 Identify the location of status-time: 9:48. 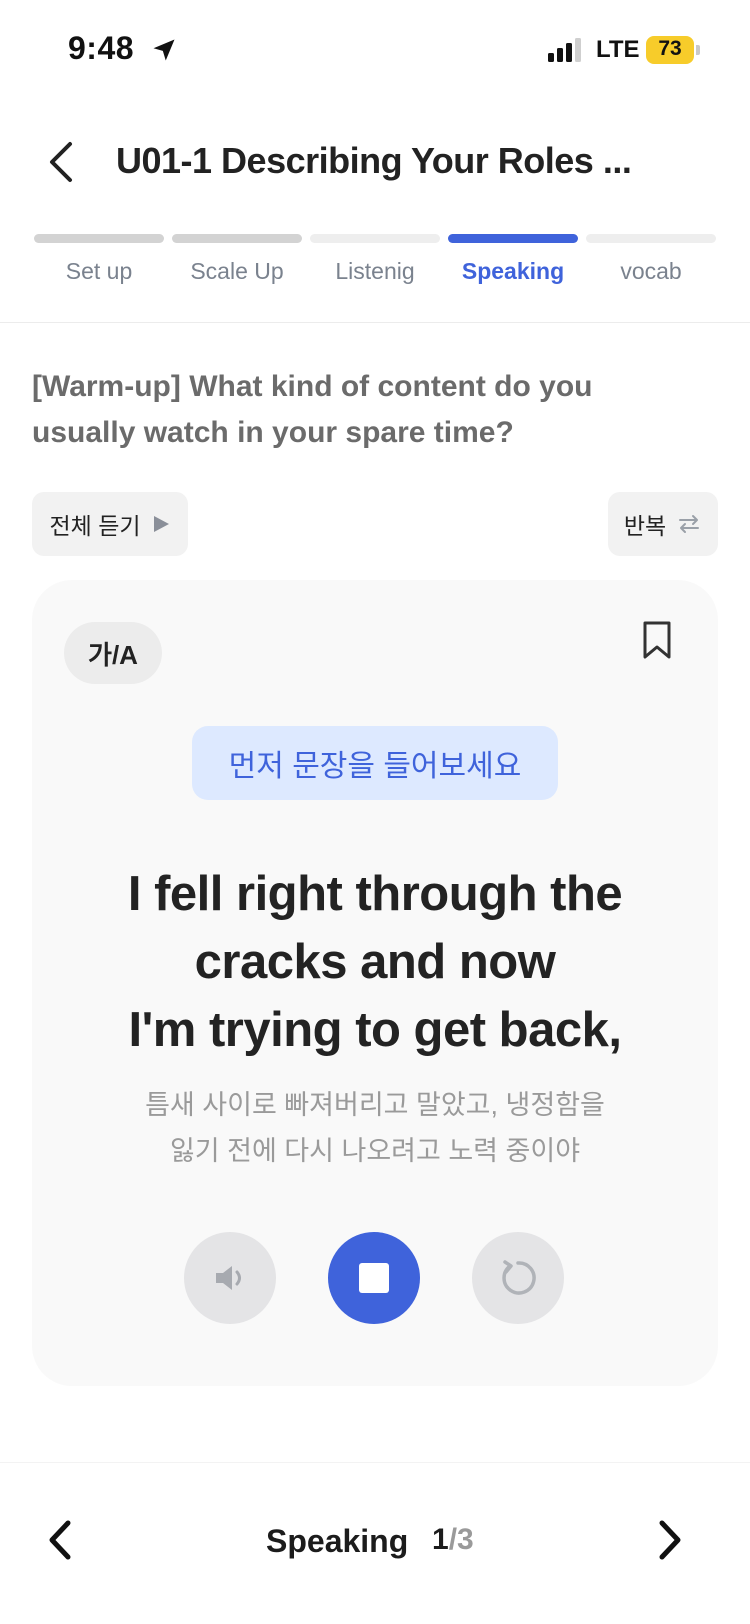
(101, 48).